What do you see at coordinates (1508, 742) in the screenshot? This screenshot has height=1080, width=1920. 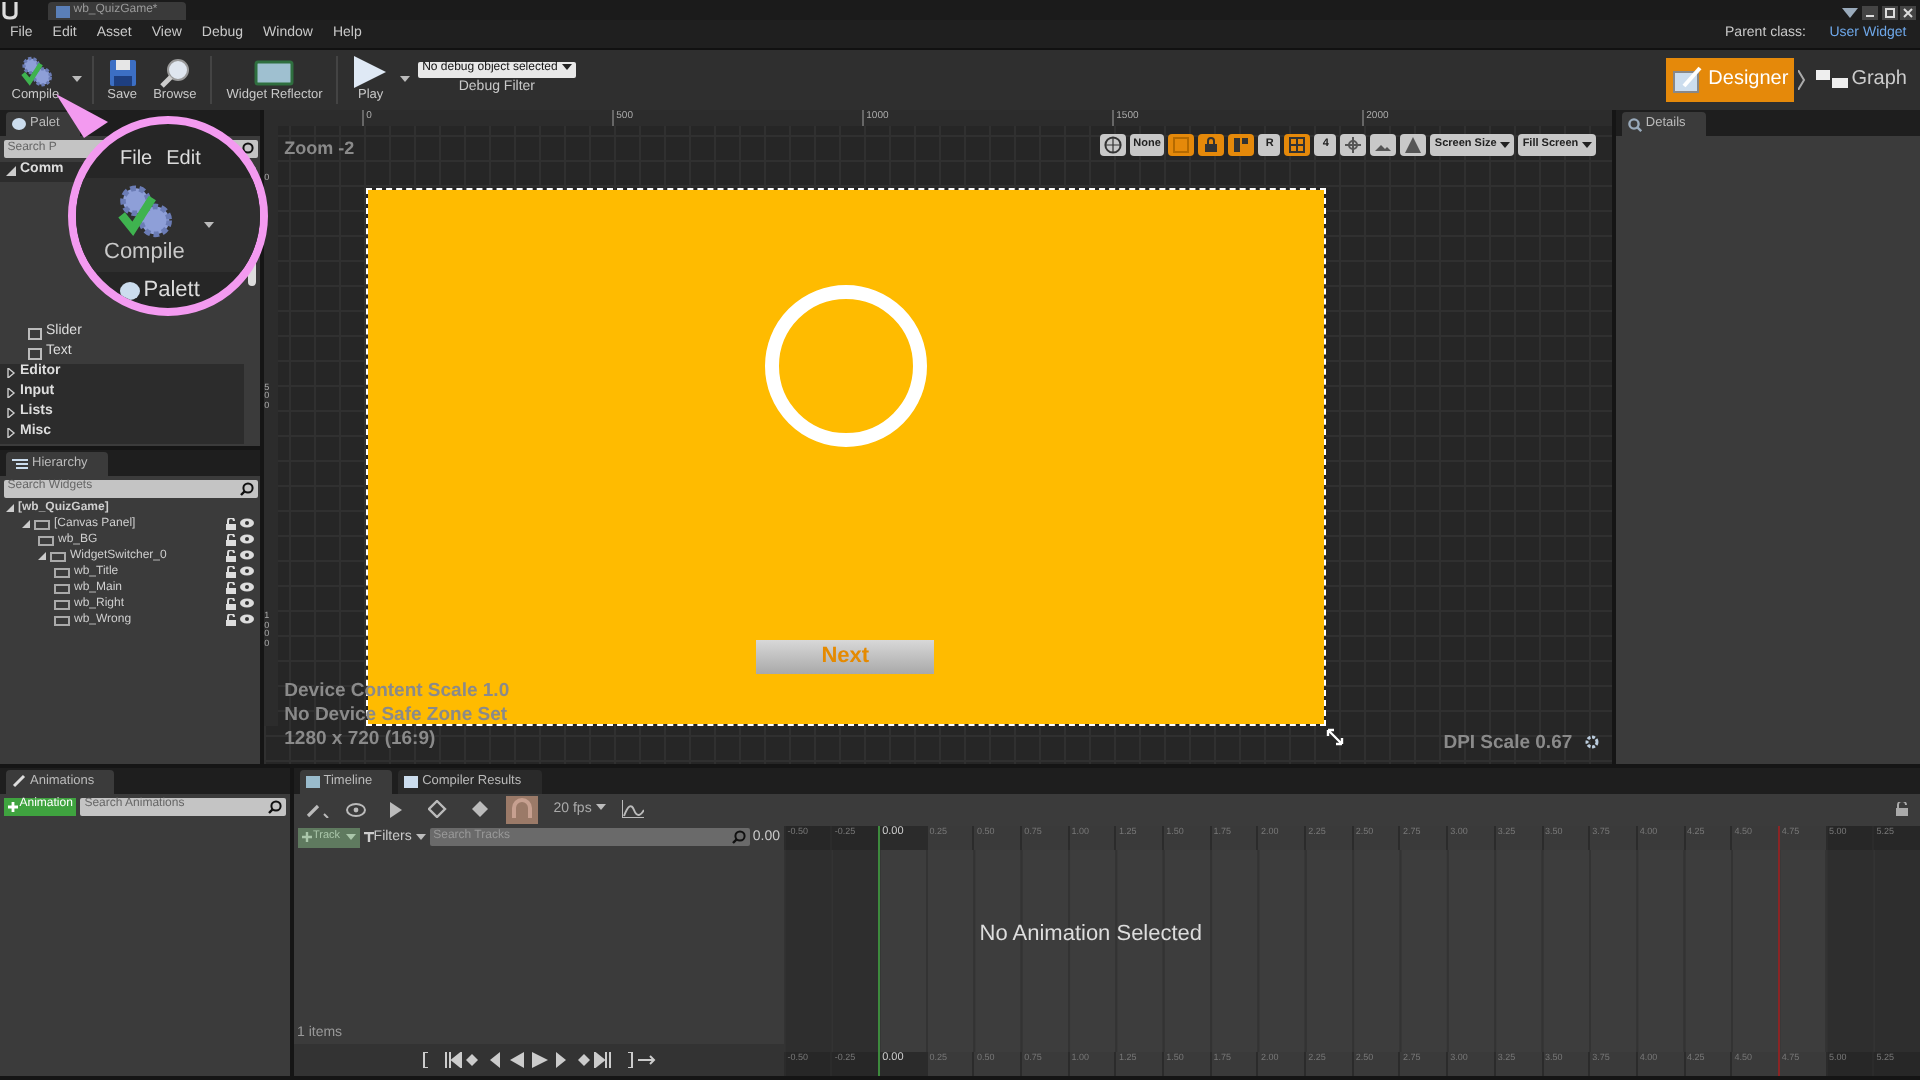 I see `dpi-scale-label: DPI Scale 0.67` at bounding box center [1508, 742].